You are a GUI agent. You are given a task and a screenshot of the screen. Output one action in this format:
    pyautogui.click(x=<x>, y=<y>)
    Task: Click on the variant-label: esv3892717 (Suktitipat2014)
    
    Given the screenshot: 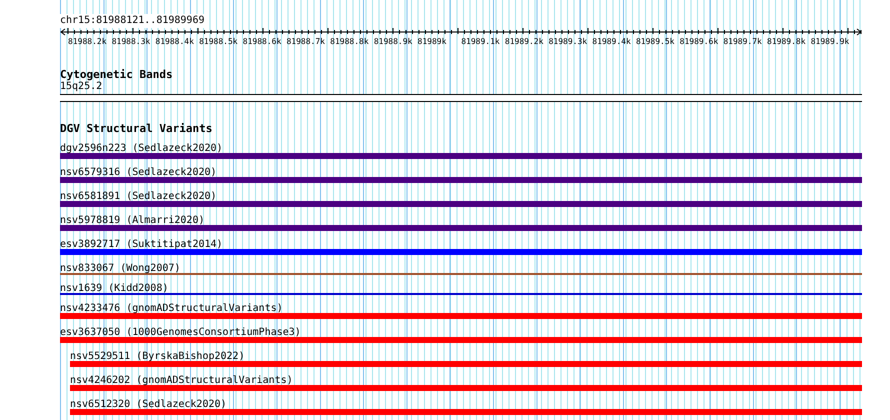 What is the action you would take?
    pyautogui.click(x=141, y=244)
    